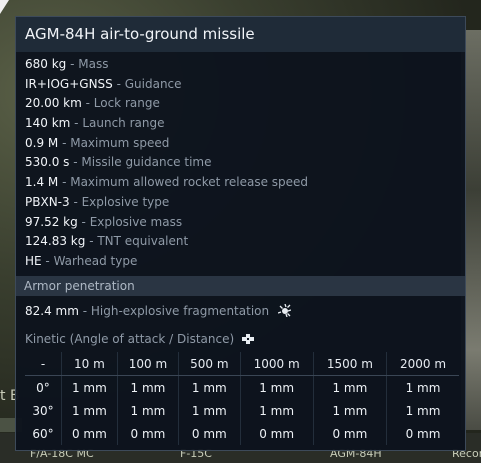  What do you see at coordinates (52, 311) in the screenshot?
I see `he-frag-value: 82.4 mm` at bounding box center [52, 311].